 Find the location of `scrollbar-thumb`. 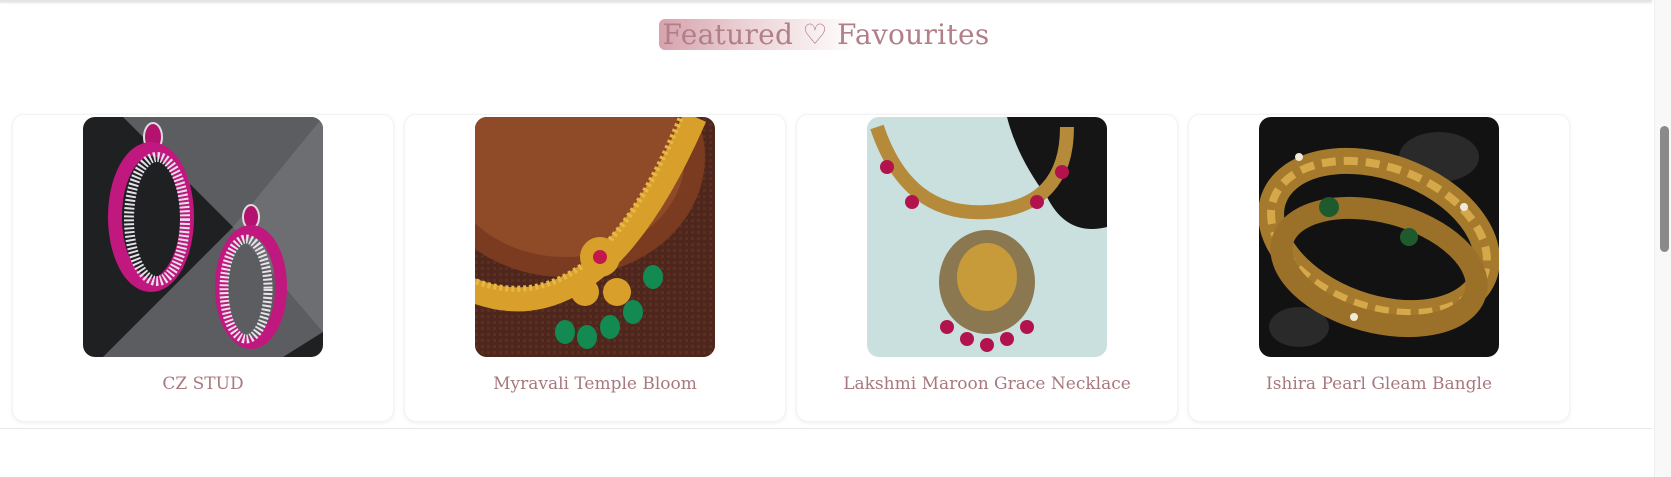

scrollbar-thumb is located at coordinates (1664, 189).